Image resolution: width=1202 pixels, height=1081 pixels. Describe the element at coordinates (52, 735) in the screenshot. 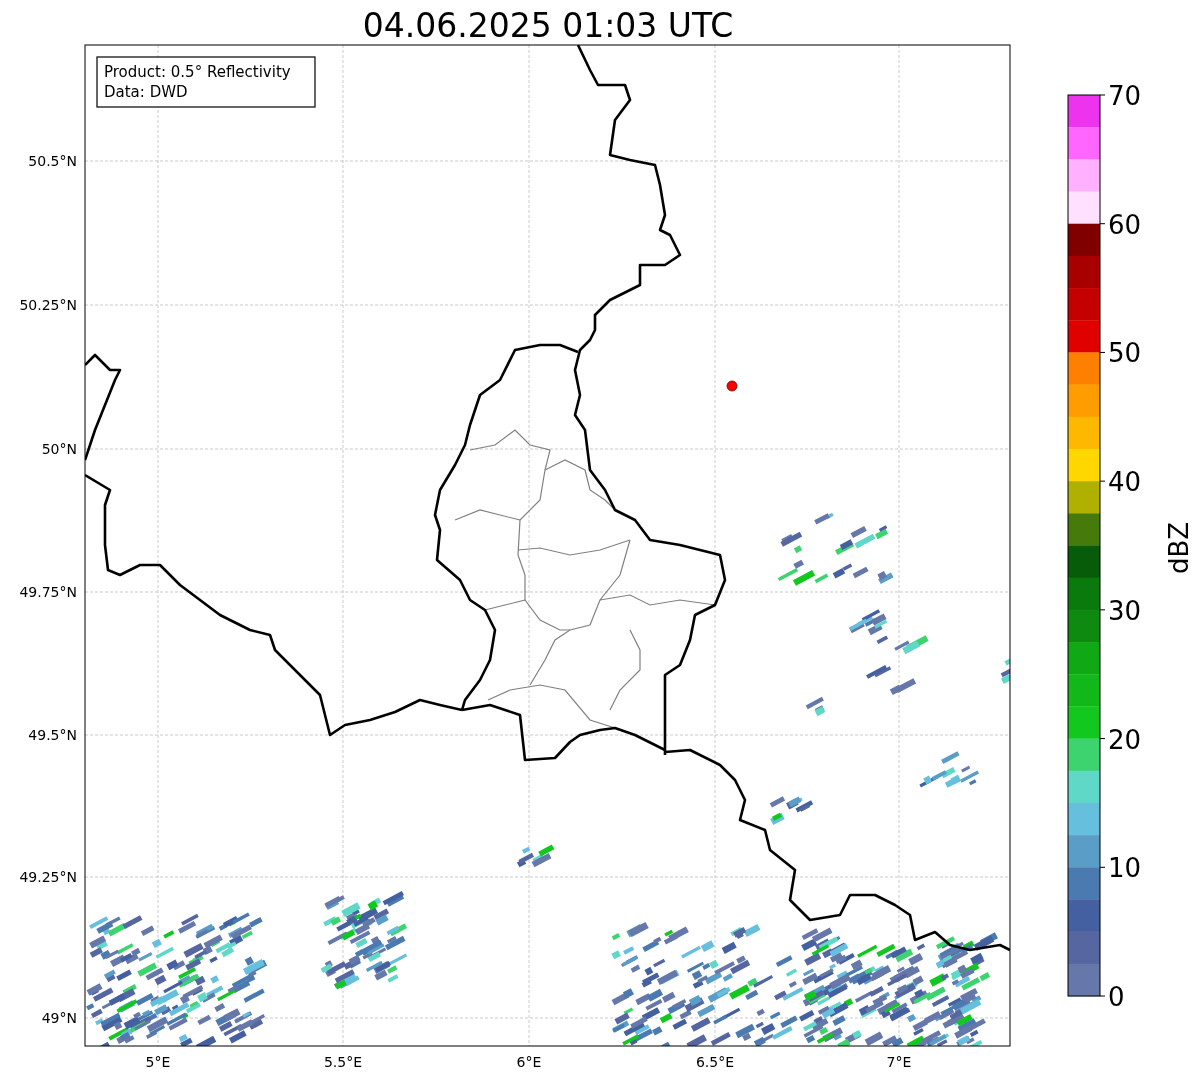

I see `latitude-label: 49.5°N` at that location.